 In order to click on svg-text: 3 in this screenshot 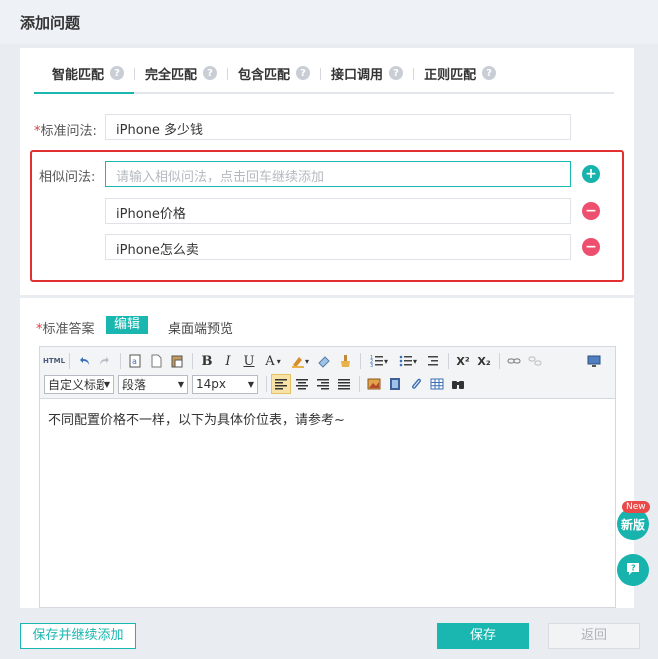, I will do `click(371, 365)`.